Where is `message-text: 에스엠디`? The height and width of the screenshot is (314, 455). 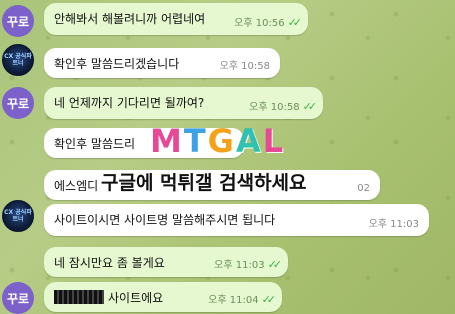 message-text: 에스엠디 is located at coordinates (76, 186).